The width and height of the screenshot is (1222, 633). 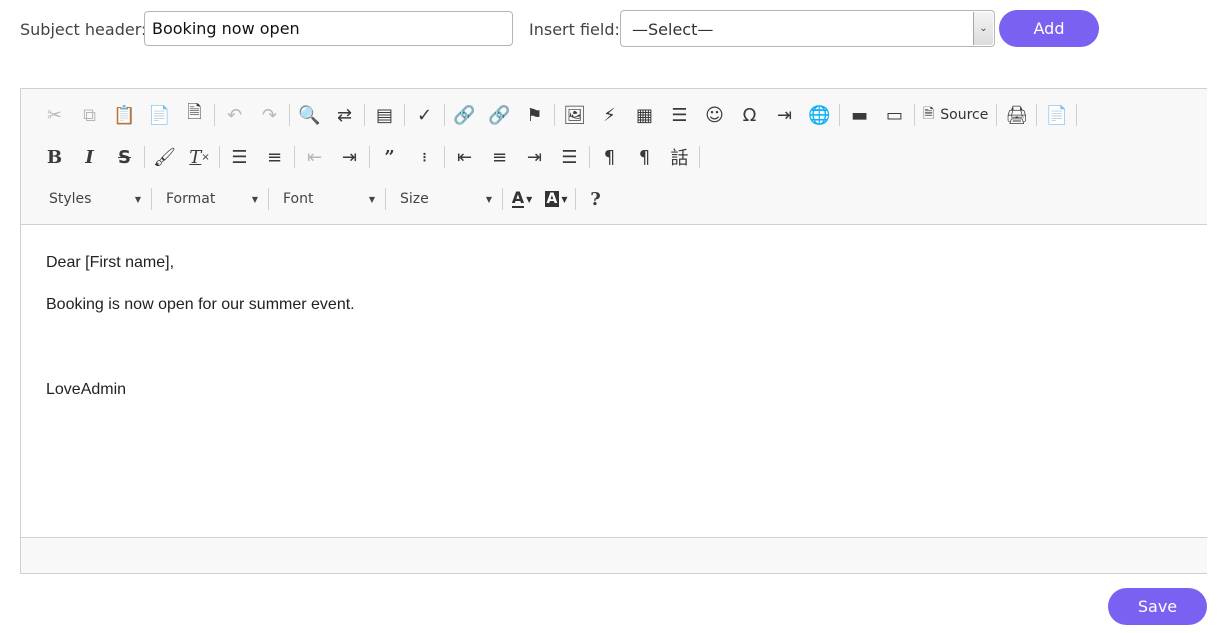 What do you see at coordinates (534, 115) in the screenshot?
I see `anchor-flag-icon: ⚑` at bounding box center [534, 115].